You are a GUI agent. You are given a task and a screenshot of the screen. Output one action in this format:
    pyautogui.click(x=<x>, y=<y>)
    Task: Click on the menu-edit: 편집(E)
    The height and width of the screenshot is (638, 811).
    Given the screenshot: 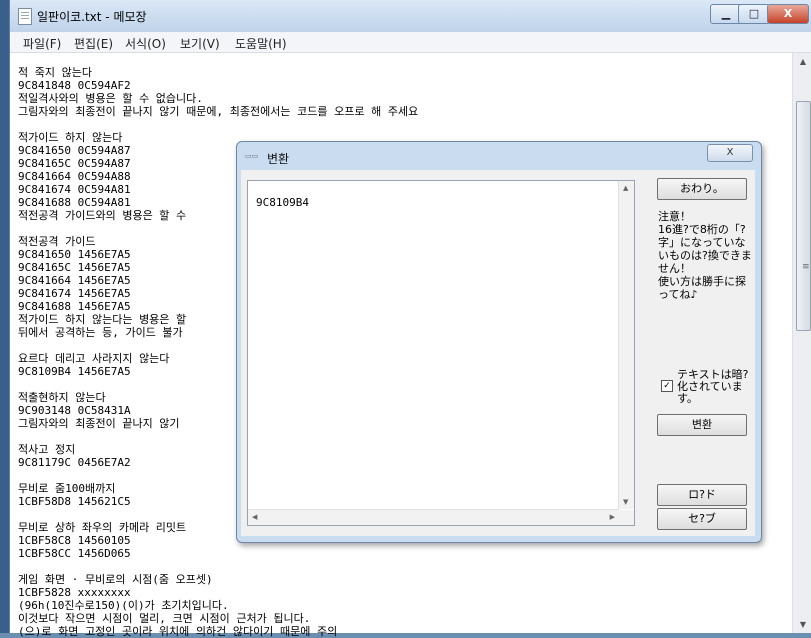 What is the action you would take?
    pyautogui.click(x=93, y=43)
    